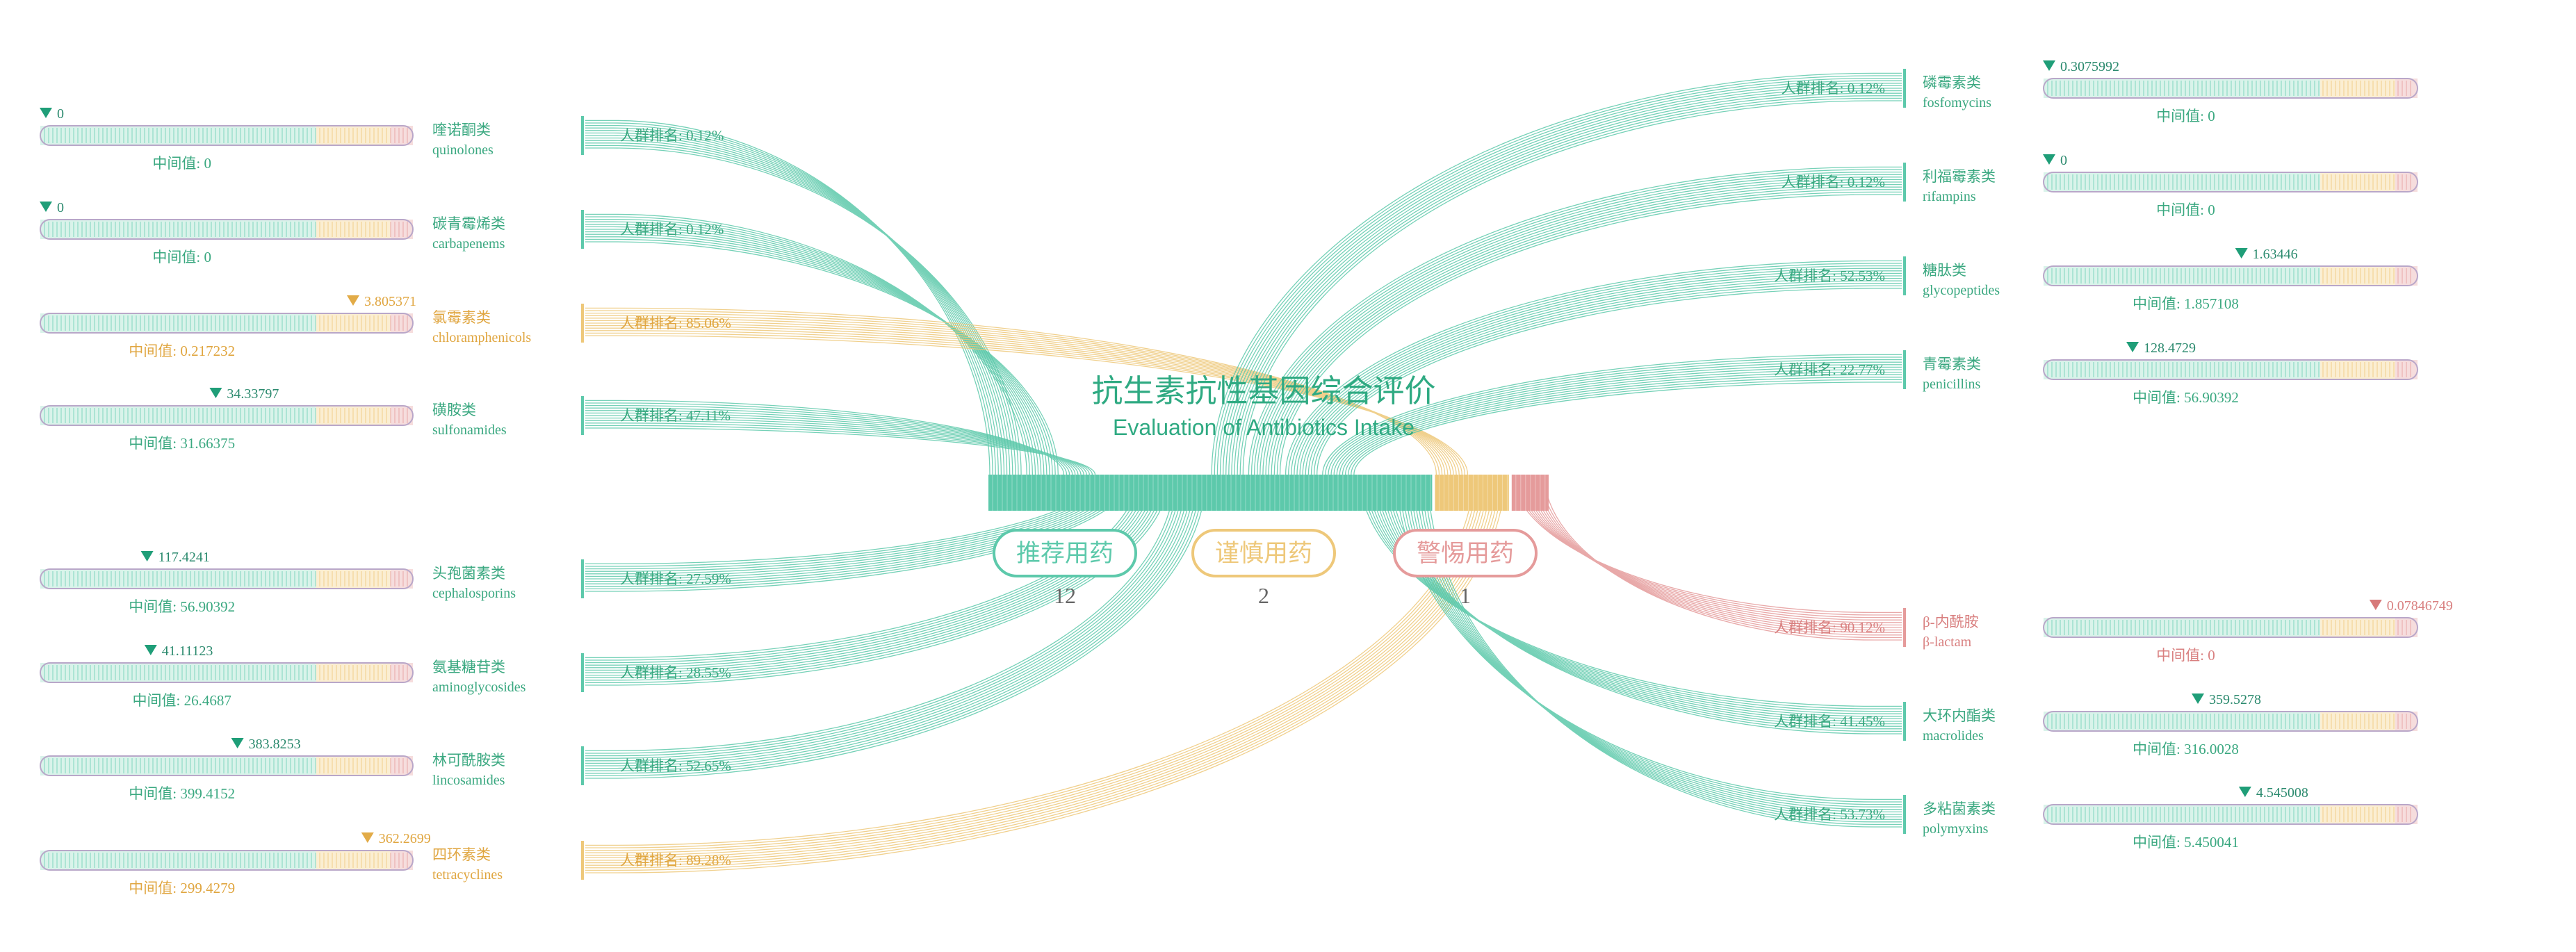  I want to click on right-item-rifampins-value: 0, so click(2063, 160).